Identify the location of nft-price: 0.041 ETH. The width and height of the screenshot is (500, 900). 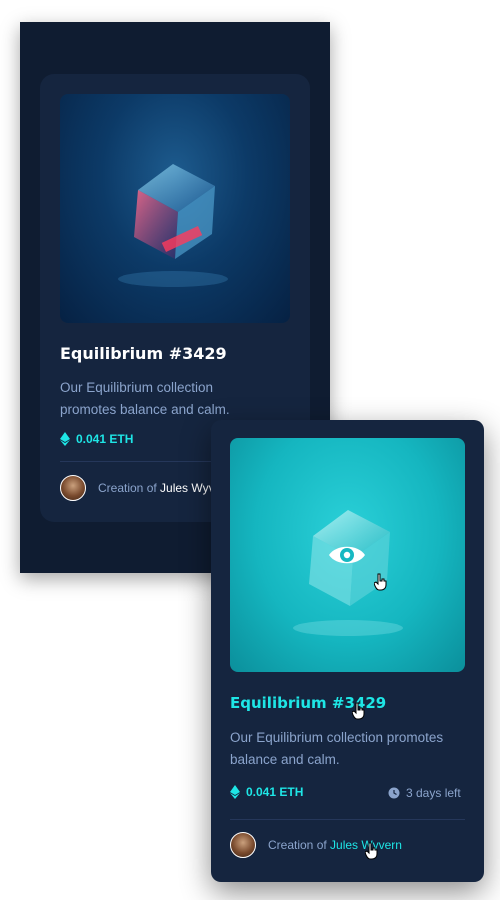
(266, 792).